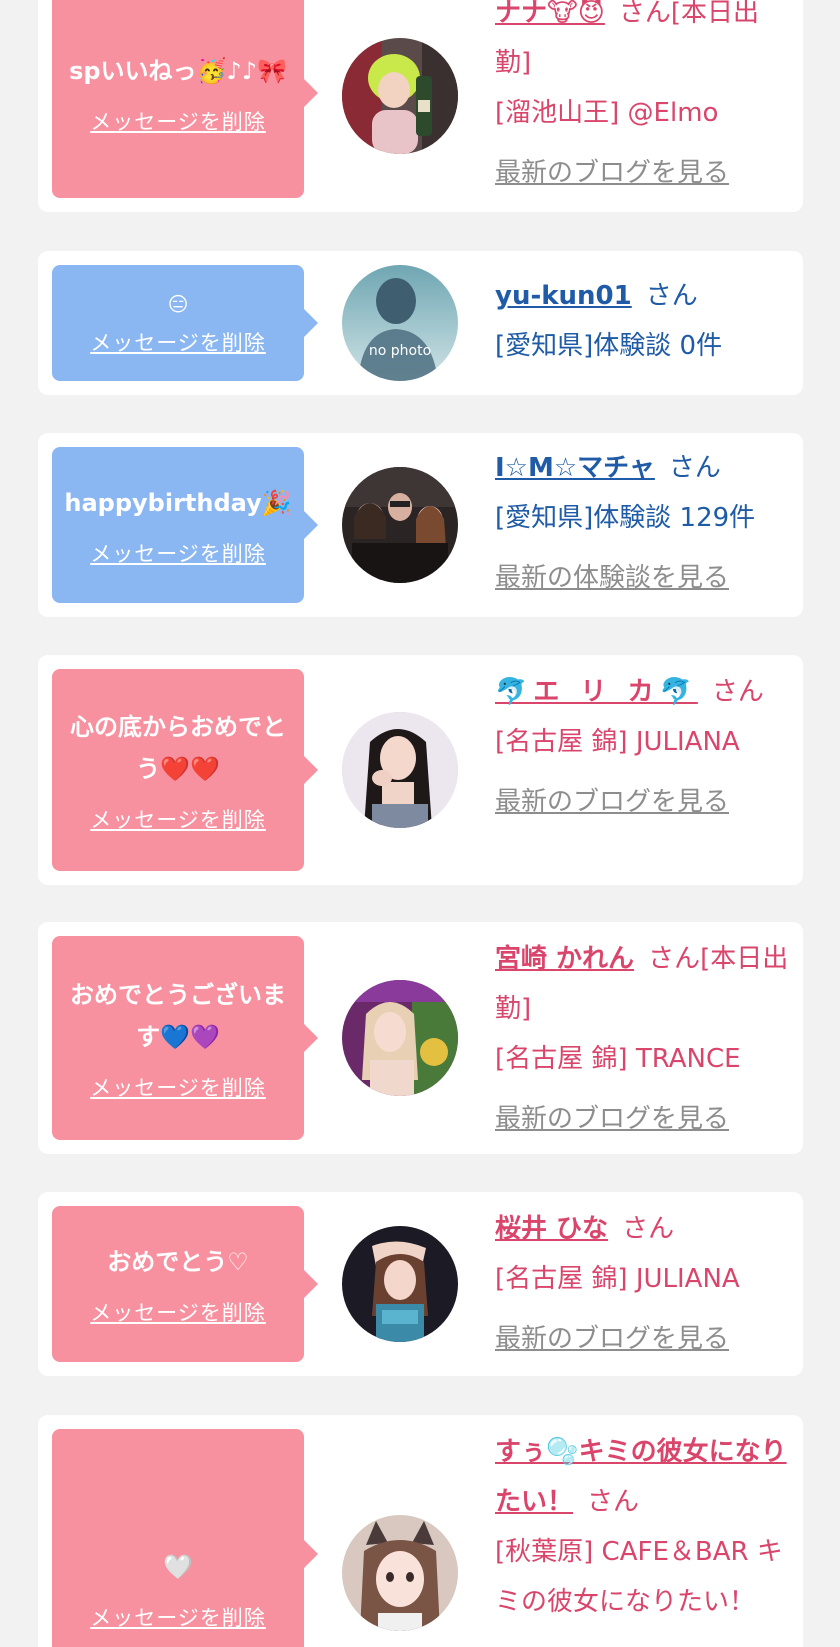 Image resolution: width=840 pixels, height=1647 pixels. I want to click on avatar-blonde-hair-image, so click(400, 1038).